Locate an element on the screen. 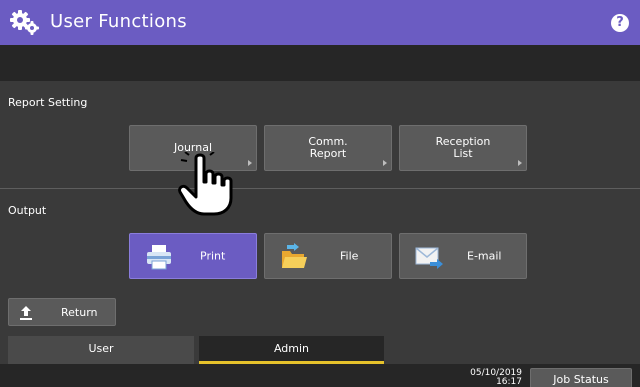  job-status-button: Job Status is located at coordinates (581, 377).